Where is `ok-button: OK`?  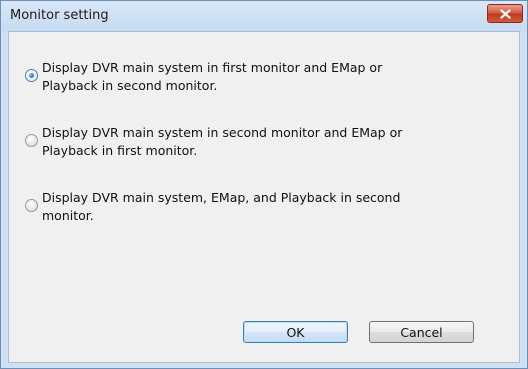
ok-button: OK is located at coordinates (295, 332).